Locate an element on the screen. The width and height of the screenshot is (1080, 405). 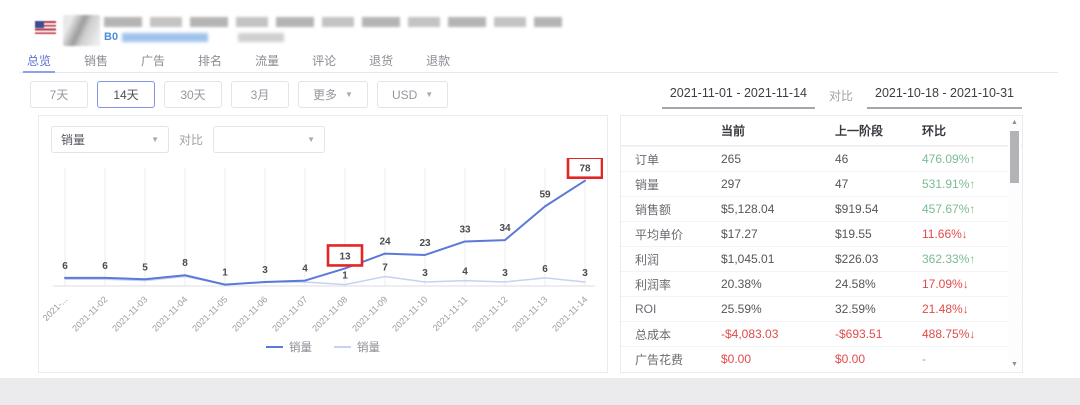
page-footer-strip is located at coordinates (540, 391).